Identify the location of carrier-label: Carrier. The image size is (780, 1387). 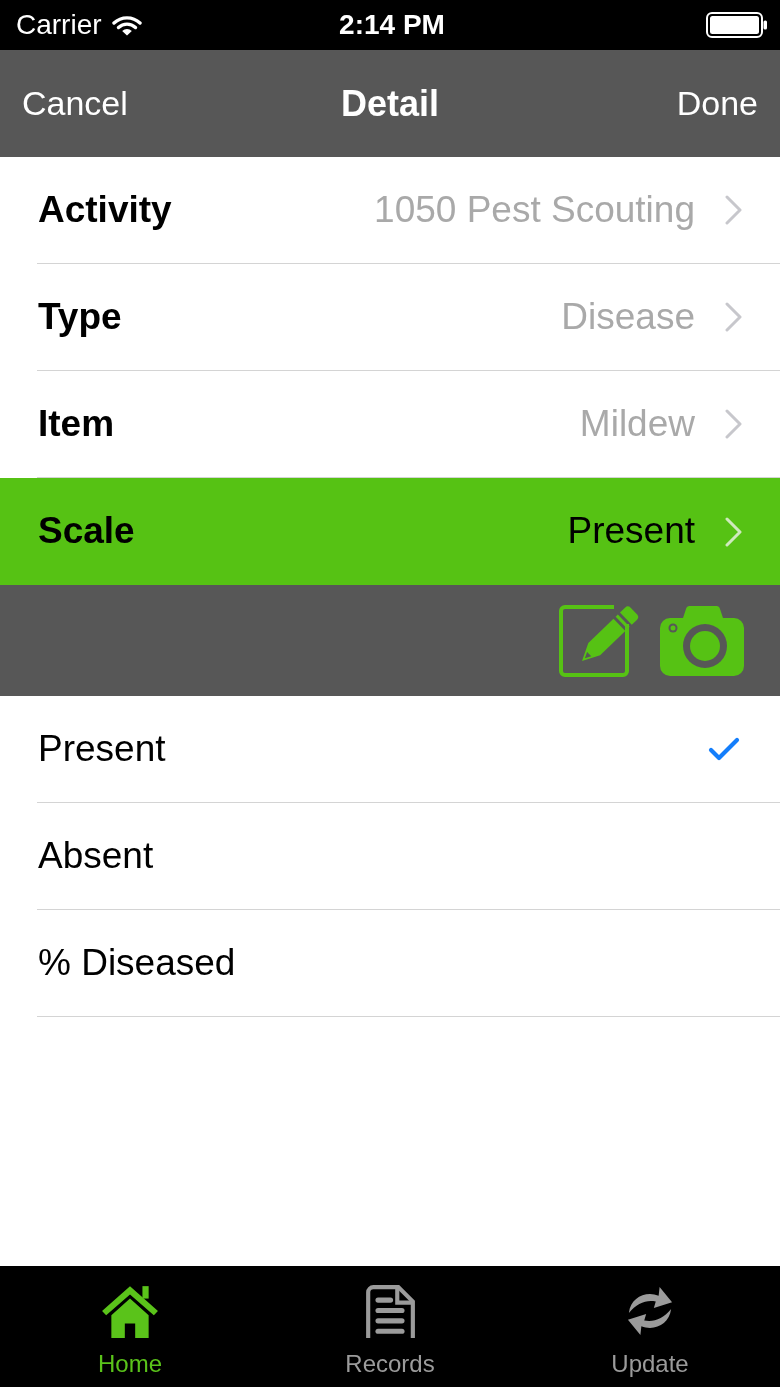
(59, 25).